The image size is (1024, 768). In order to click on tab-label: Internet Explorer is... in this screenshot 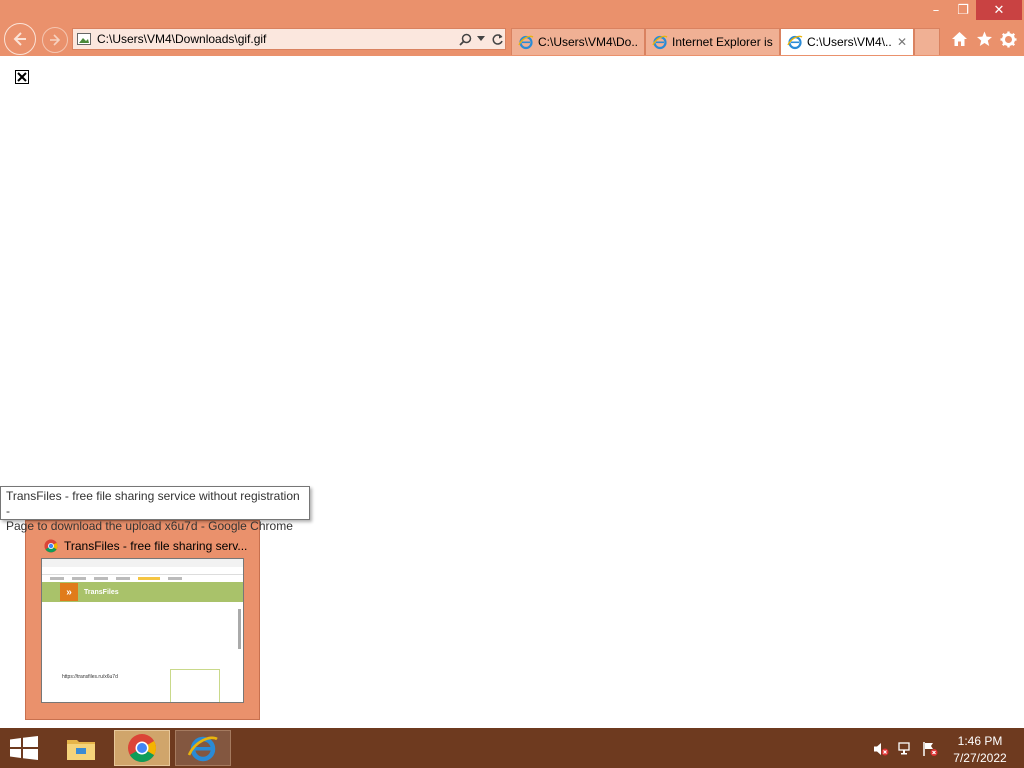, I will do `click(722, 42)`.